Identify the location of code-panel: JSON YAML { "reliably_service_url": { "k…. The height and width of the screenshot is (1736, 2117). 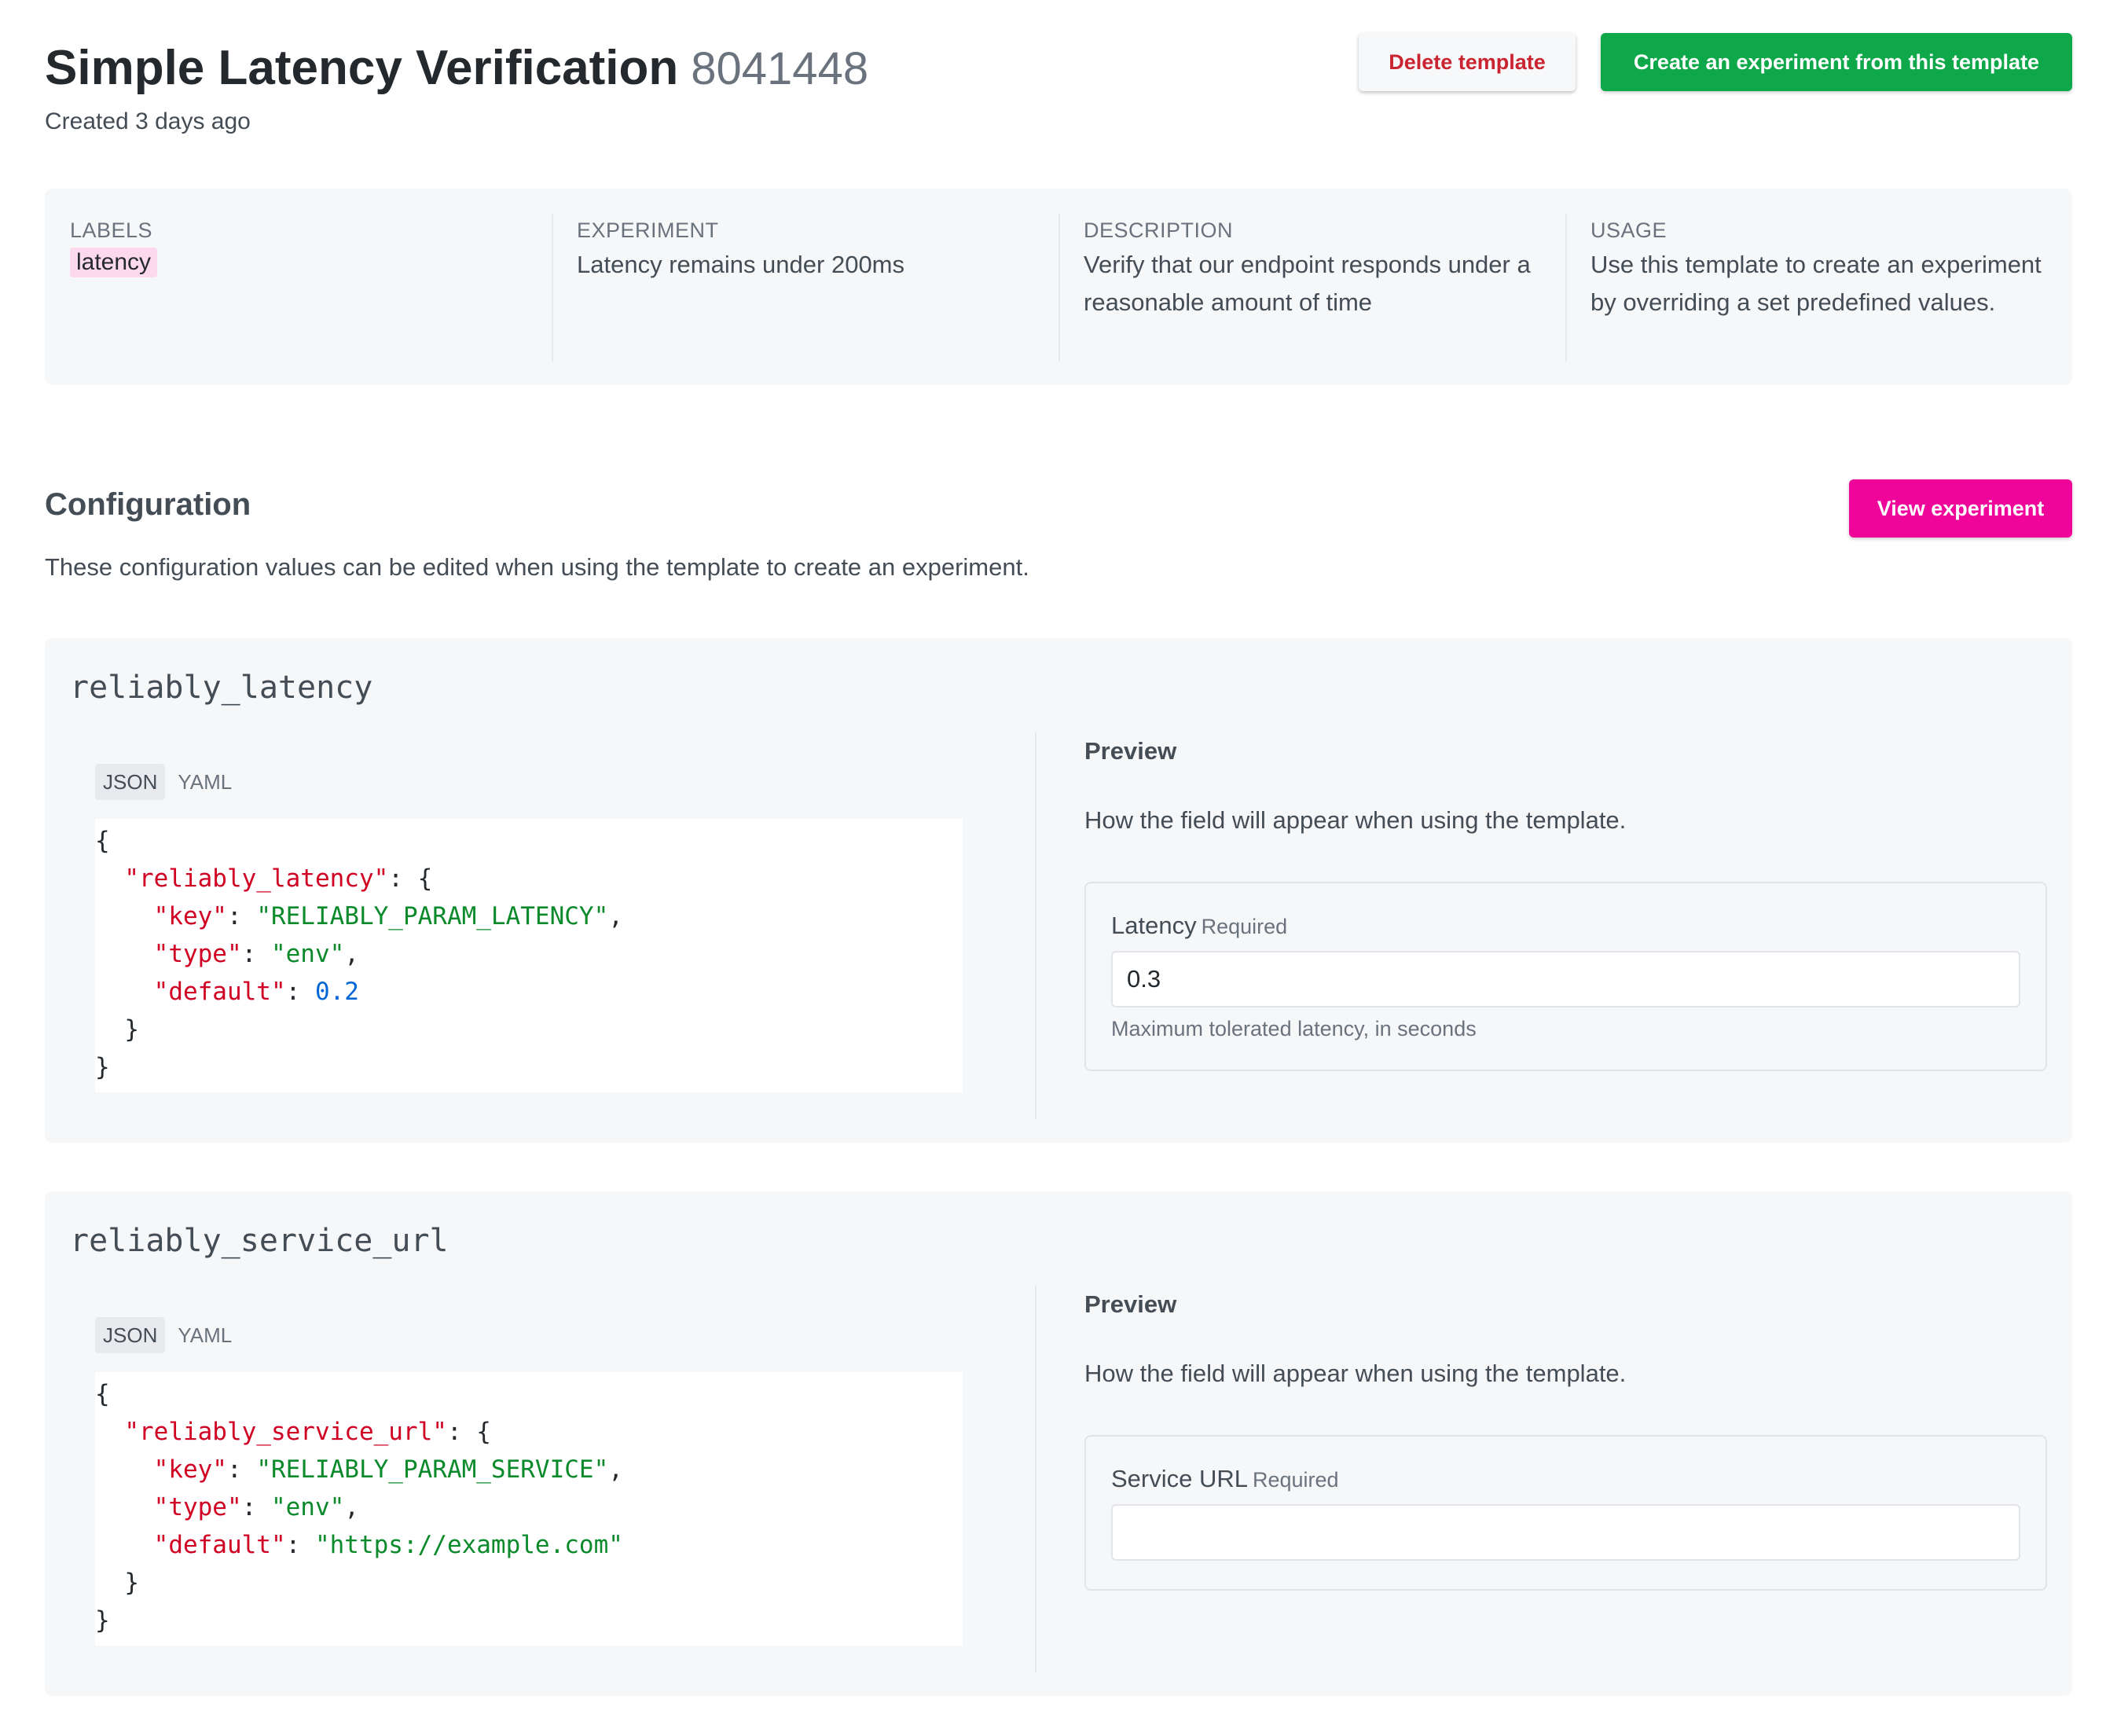
(529, 1481).